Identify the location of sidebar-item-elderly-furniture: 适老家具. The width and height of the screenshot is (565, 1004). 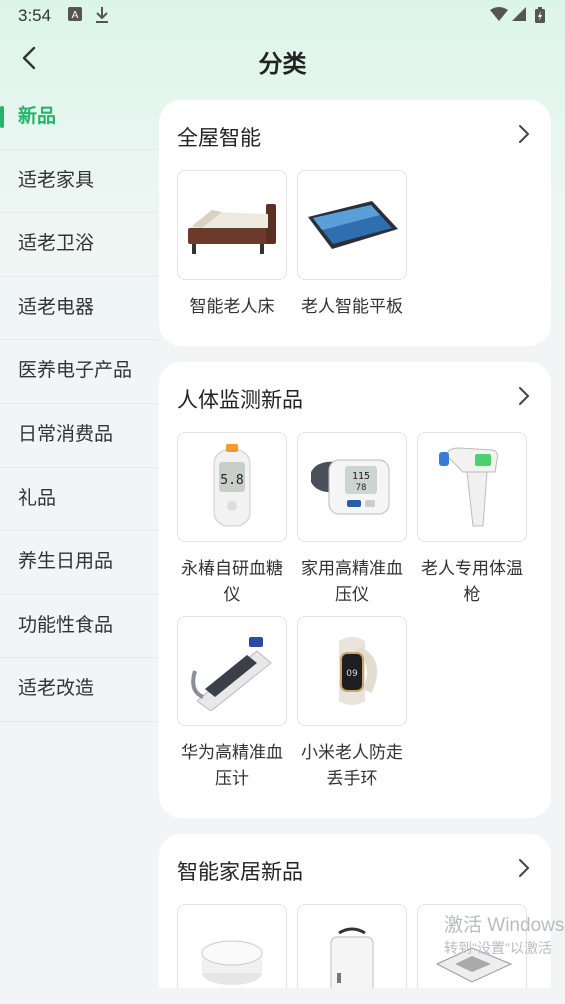
(79, 182).